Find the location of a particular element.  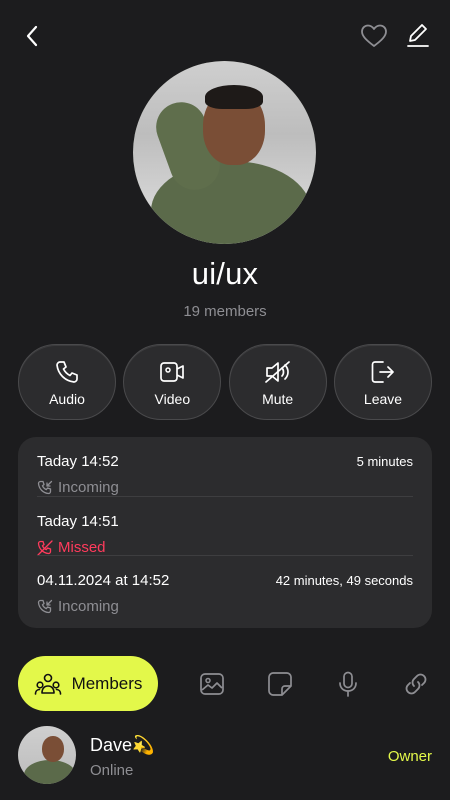

leave-button: Leave is located at coordinates (382, 382).